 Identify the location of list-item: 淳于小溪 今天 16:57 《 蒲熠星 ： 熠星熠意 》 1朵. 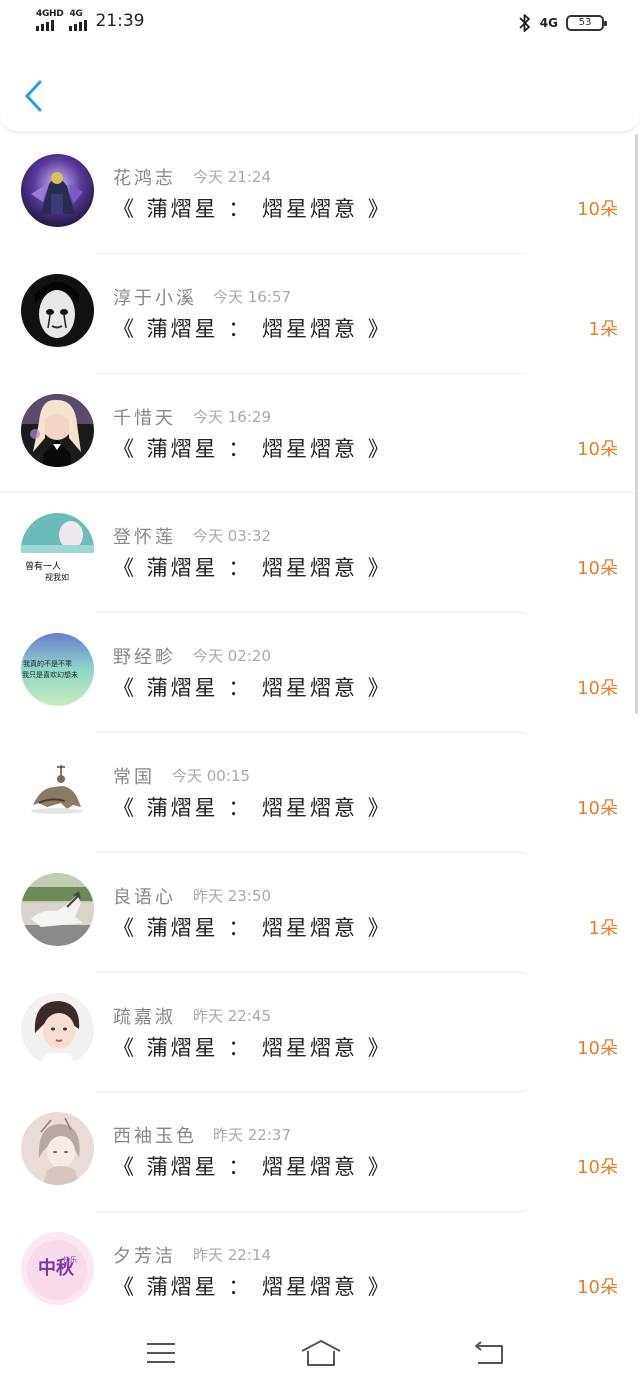
(320, 314).